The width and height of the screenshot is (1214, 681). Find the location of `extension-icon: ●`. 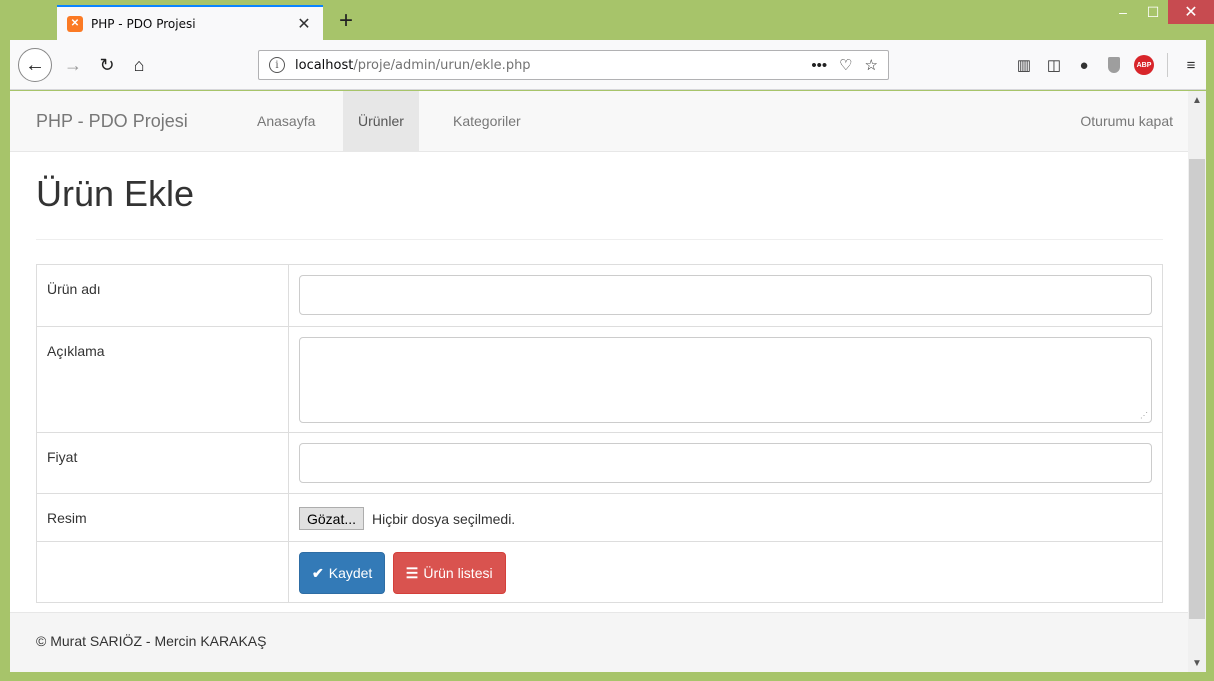

extension-icon: ● is located at coordinates (1084, 65).